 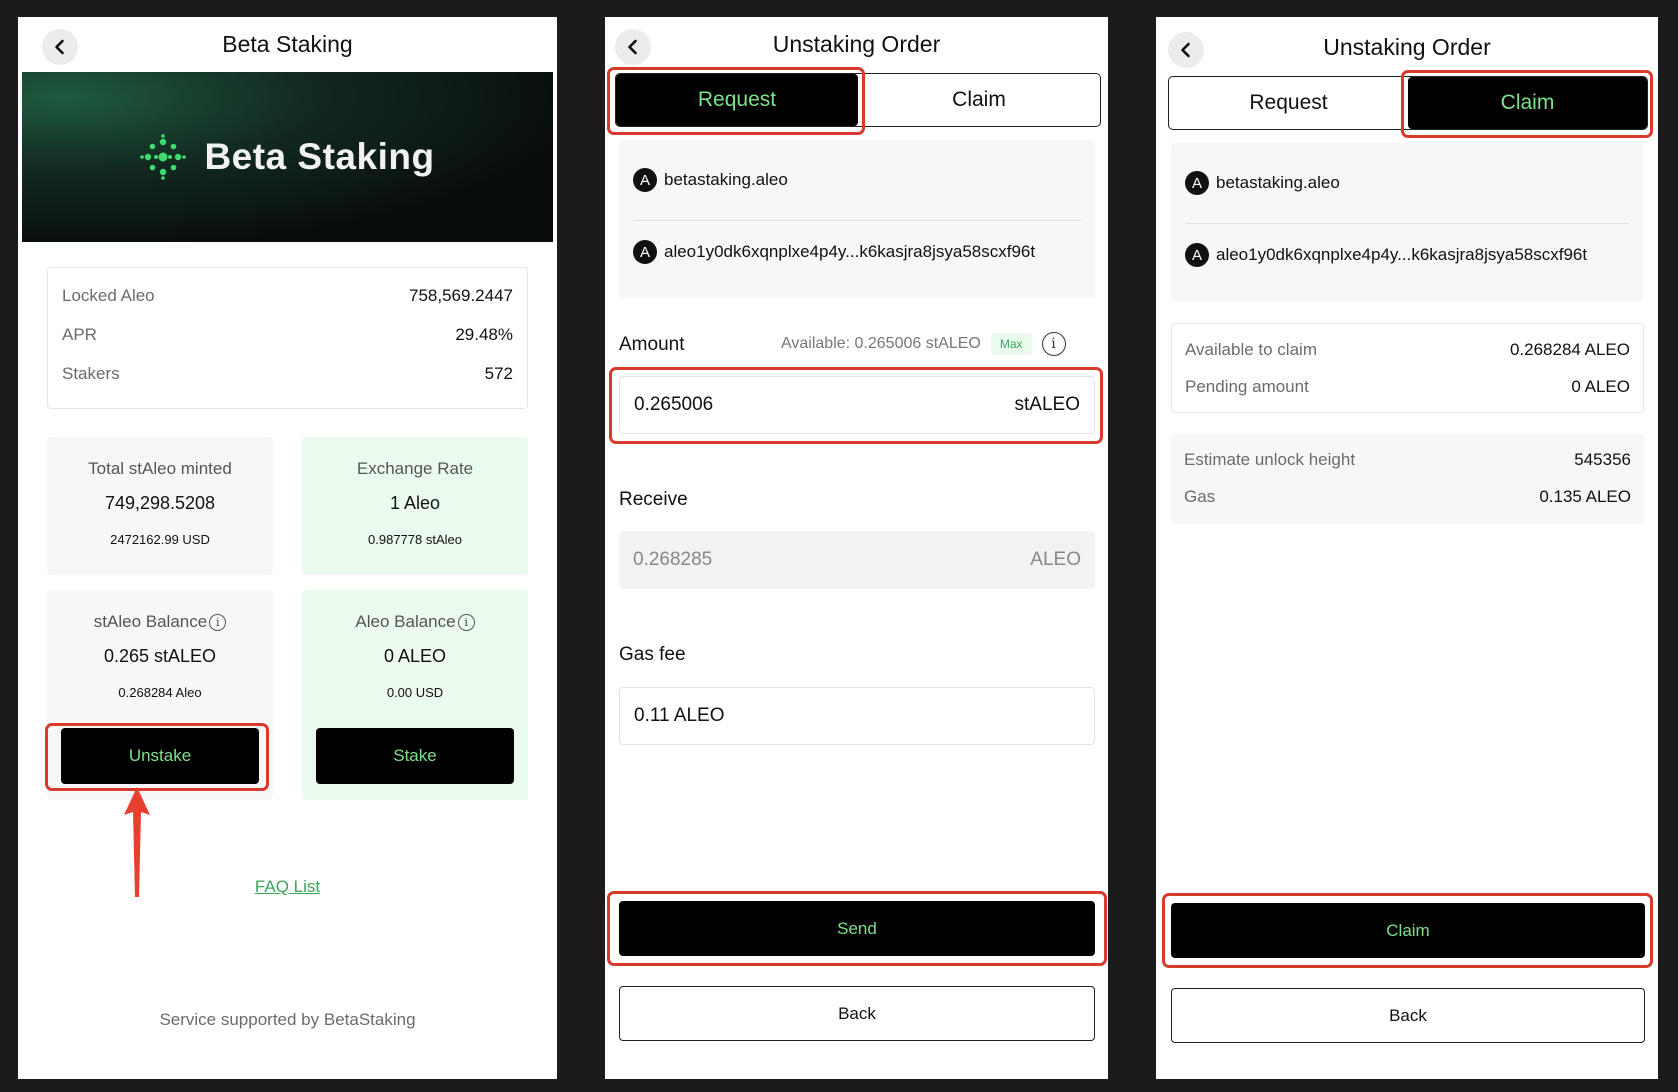 I want to click on stat-value: 572, so click(x=498, y=373).